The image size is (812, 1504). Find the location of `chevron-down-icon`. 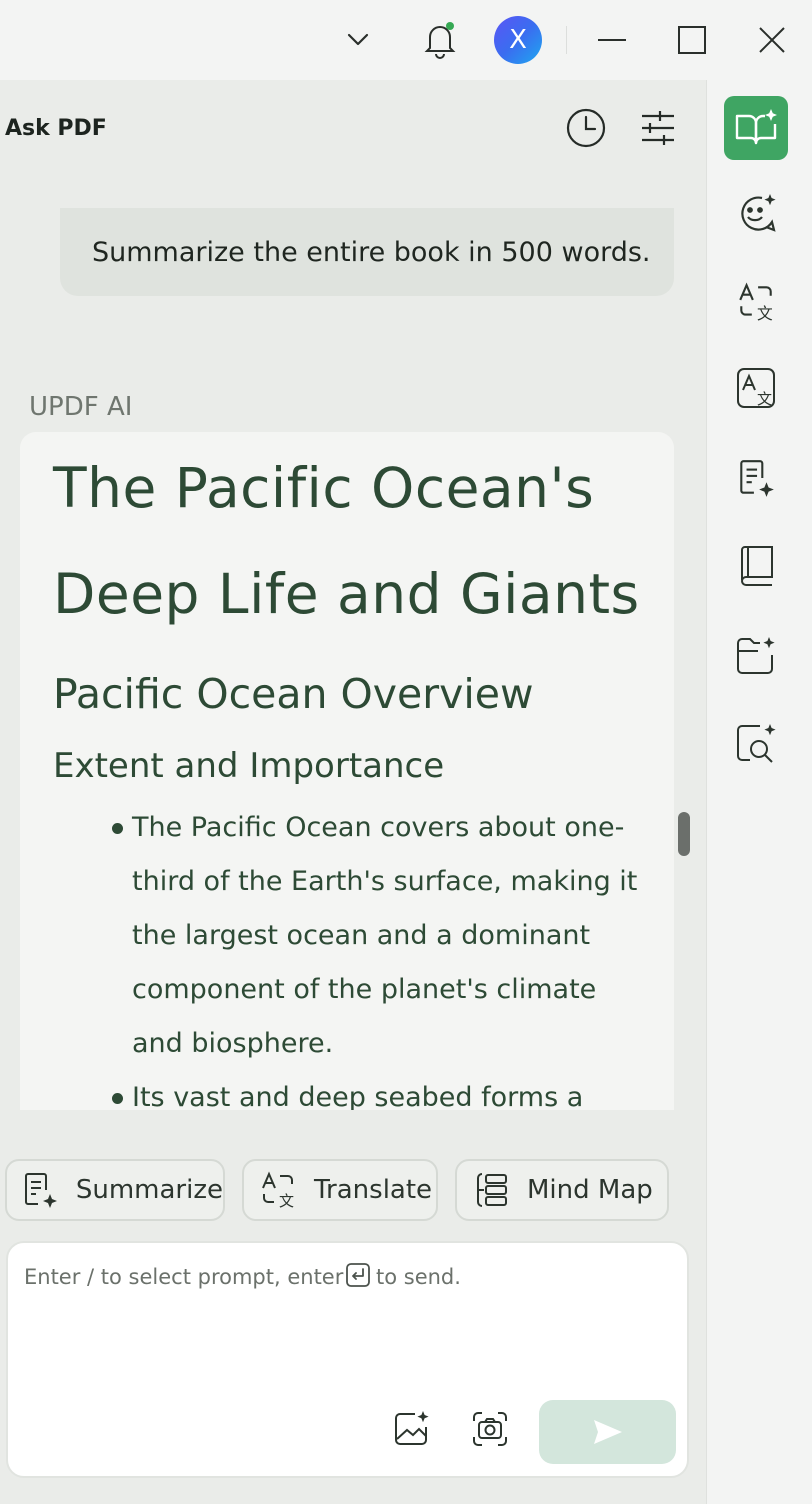

chevron-down-icon is located at coordinates (358, 40).